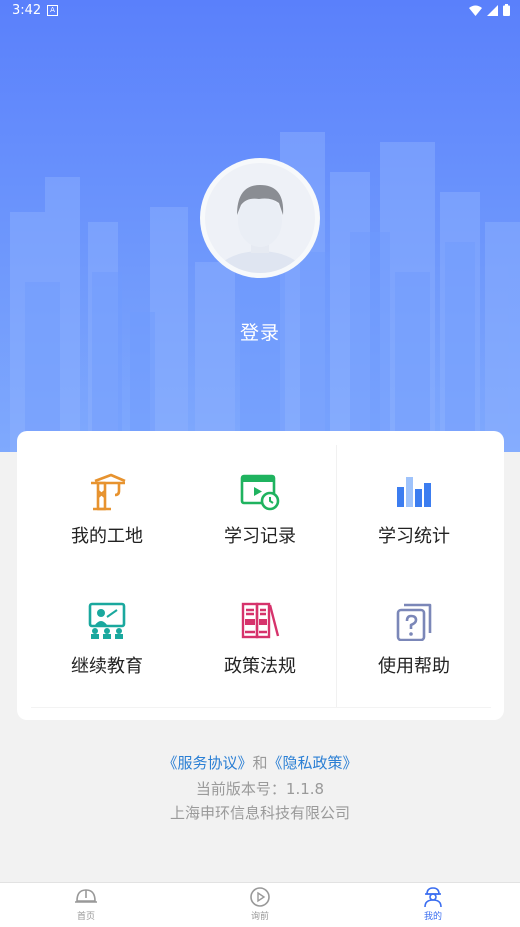 Image resolution: width=520 pixels, height=927 pixels. What do you see at coordinates (475, 10) in the screenshot?
I see `wifi-icon` at bounding box center [475, 10].